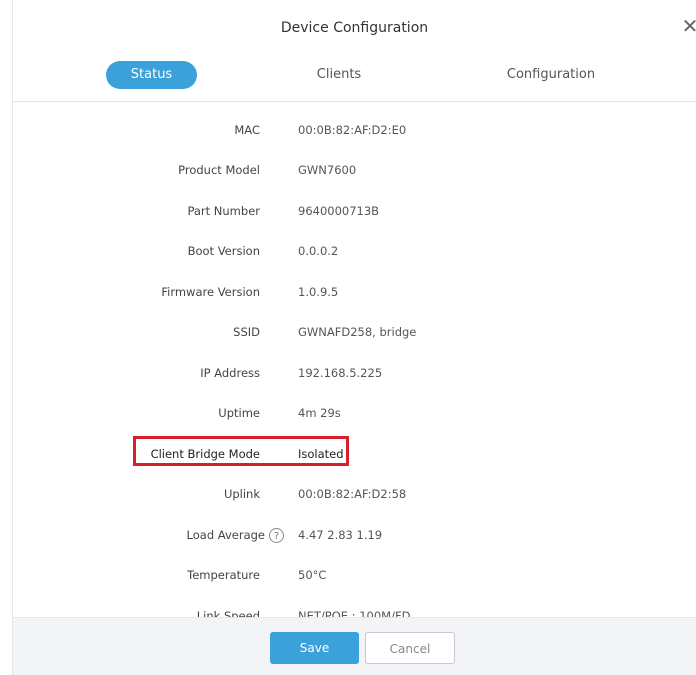  What do you see at coordinates (239, 413) in the screenshot?
I see `uptime-label: Uptime` at bounding box center [239, 413].